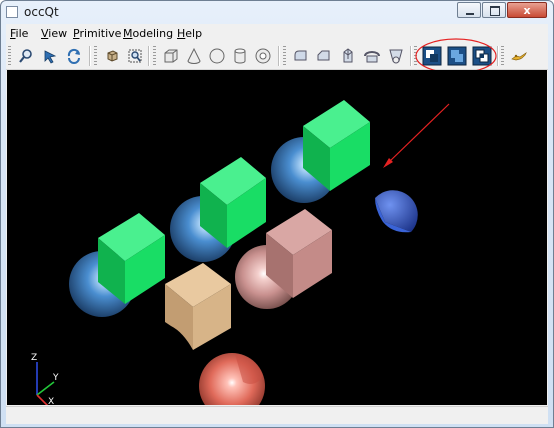  Describe the element at coordinates (232, 379) in the screenshot. I see `red-sphere` at that location.